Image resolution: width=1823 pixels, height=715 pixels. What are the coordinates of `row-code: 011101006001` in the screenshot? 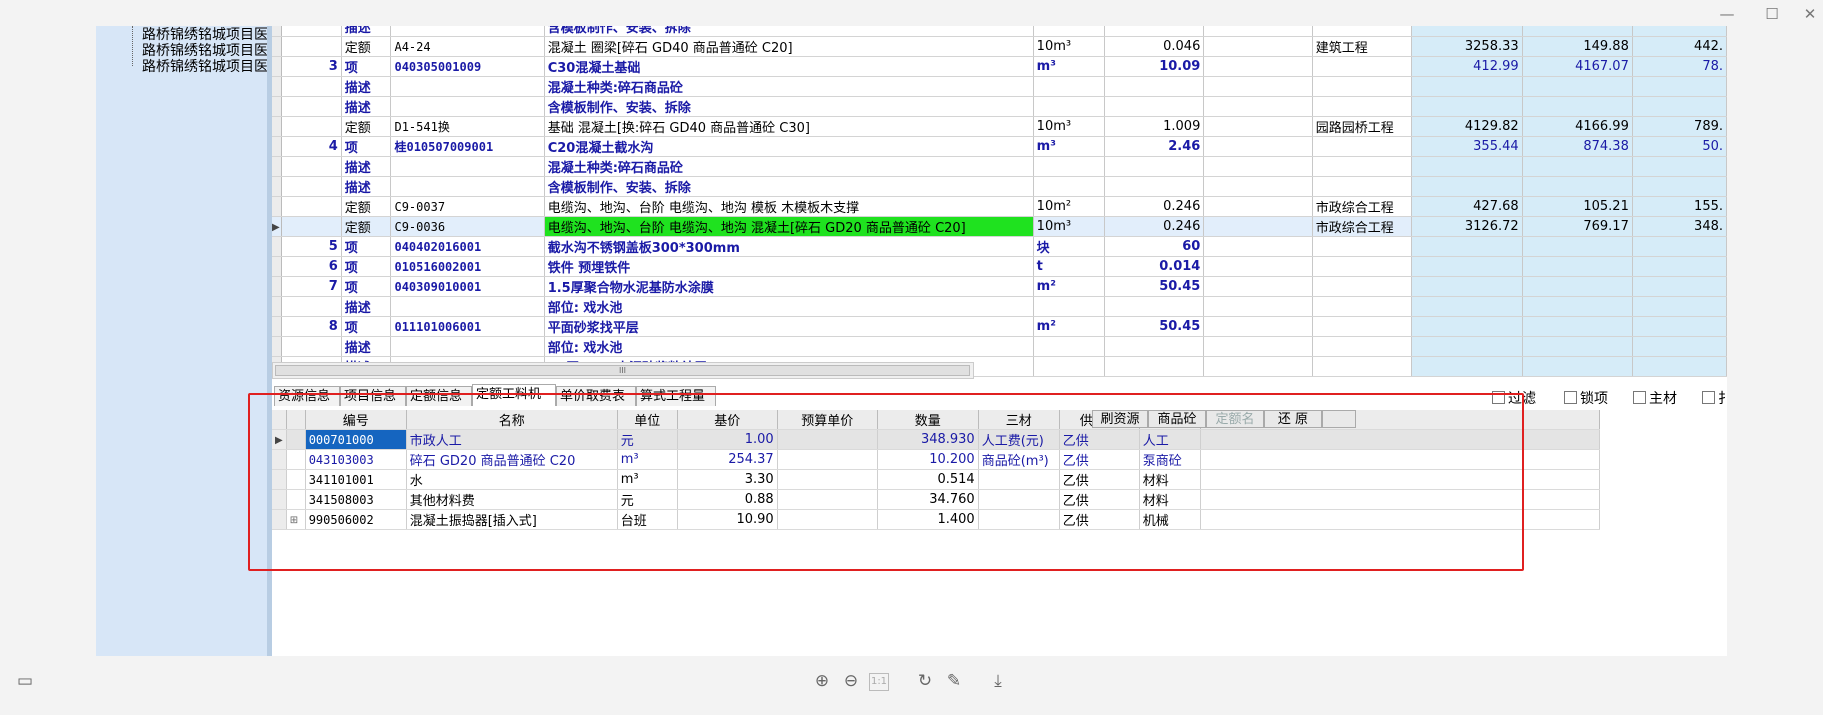 It's located at (467, 326).